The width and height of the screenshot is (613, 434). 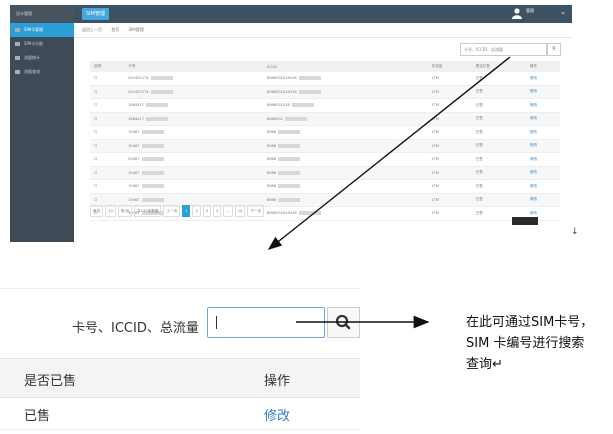 I want to click on search-icon, so click(x=343, y=322).